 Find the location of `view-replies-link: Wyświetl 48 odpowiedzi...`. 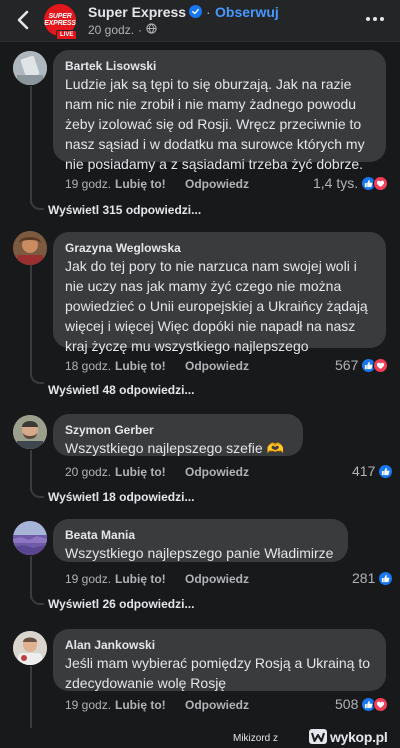

view-replies-link: Wyświetl 48 odpowiedzi... is located at coordinates (121, 390).